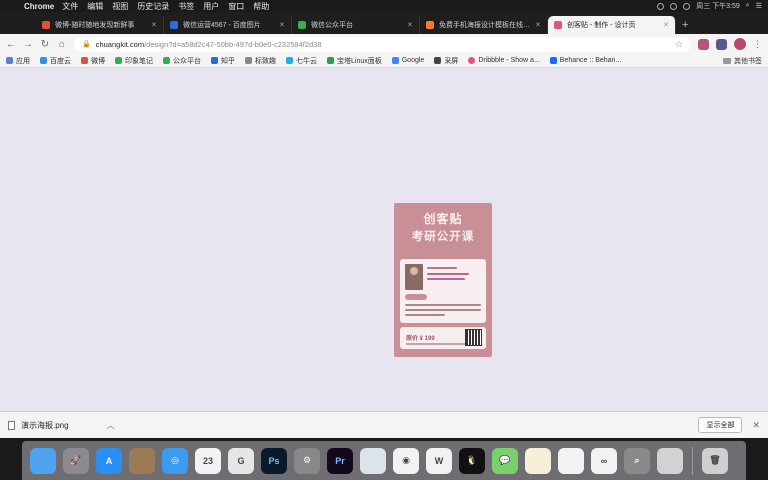 The height and width of the screenshot is (480, 768). Describe the element at coordinates (70, 6) in the screenshot. I see `menu-file: 文件` at that location.